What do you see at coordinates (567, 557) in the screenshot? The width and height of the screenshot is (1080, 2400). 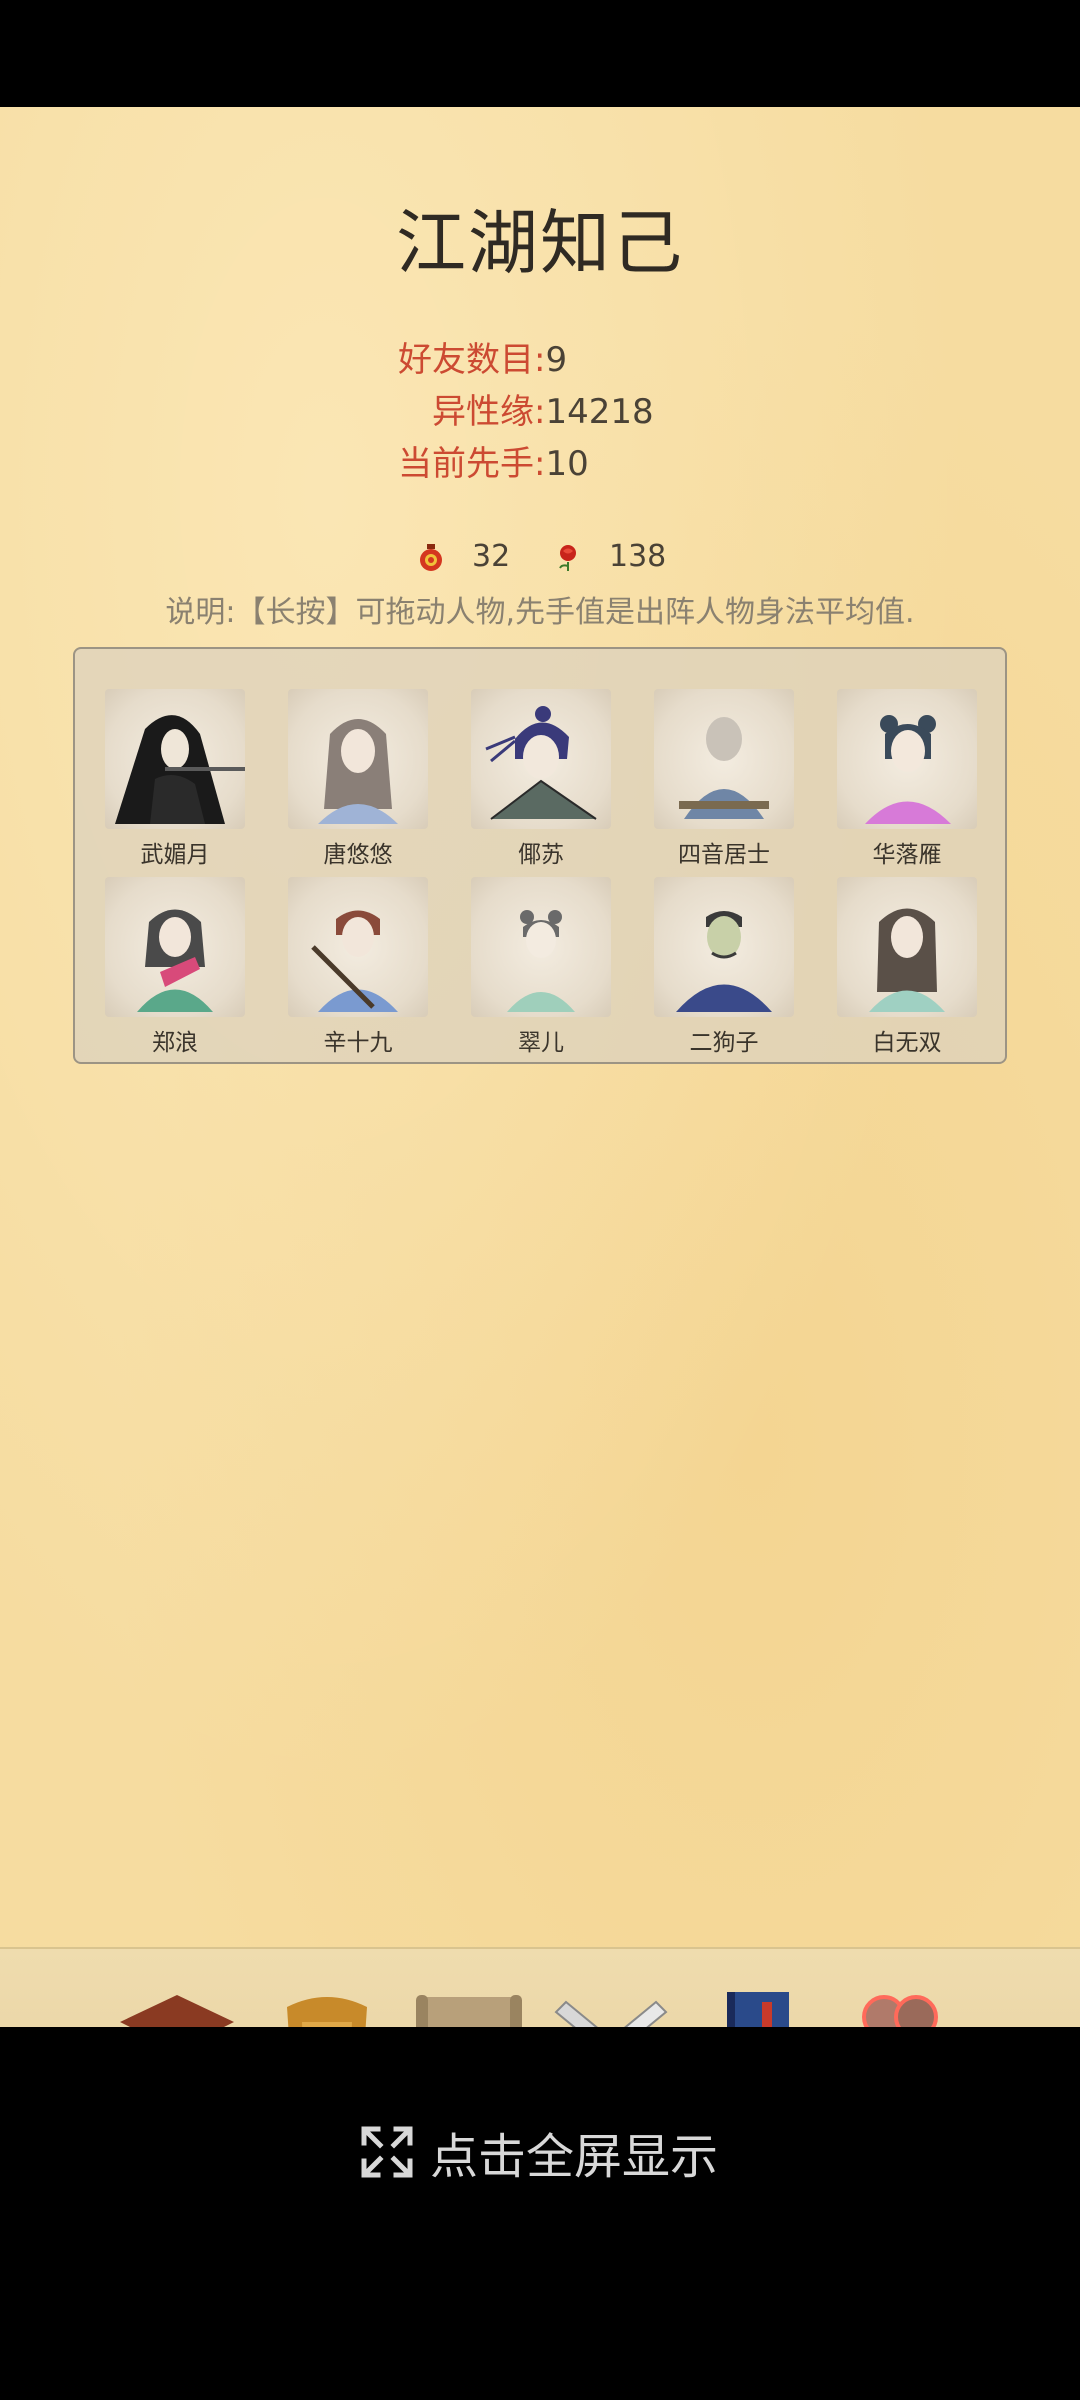 I see `red-rose-icon` at bounding box center [567, 557].